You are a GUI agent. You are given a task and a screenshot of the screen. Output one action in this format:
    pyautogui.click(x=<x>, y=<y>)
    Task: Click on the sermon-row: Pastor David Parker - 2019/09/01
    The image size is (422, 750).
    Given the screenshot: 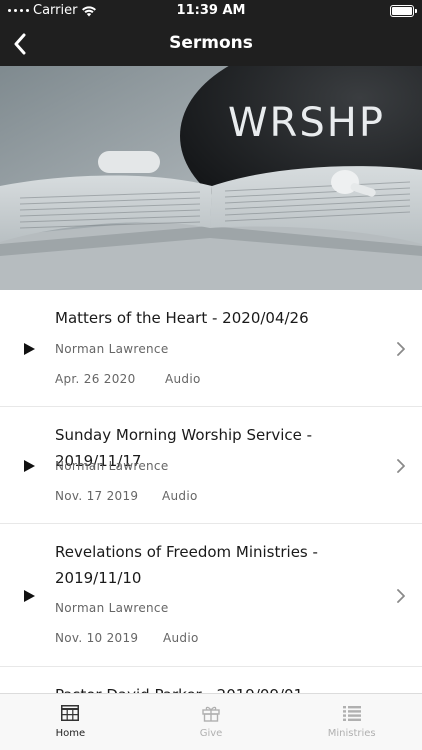 What is the action you would take?
    pyautogui.click(x=211, y=680)
    